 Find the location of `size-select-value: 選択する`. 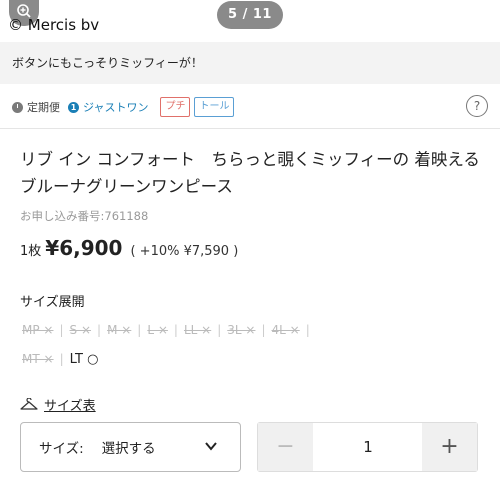

size-select-value: 選択する is located at coordinates (128, 449).